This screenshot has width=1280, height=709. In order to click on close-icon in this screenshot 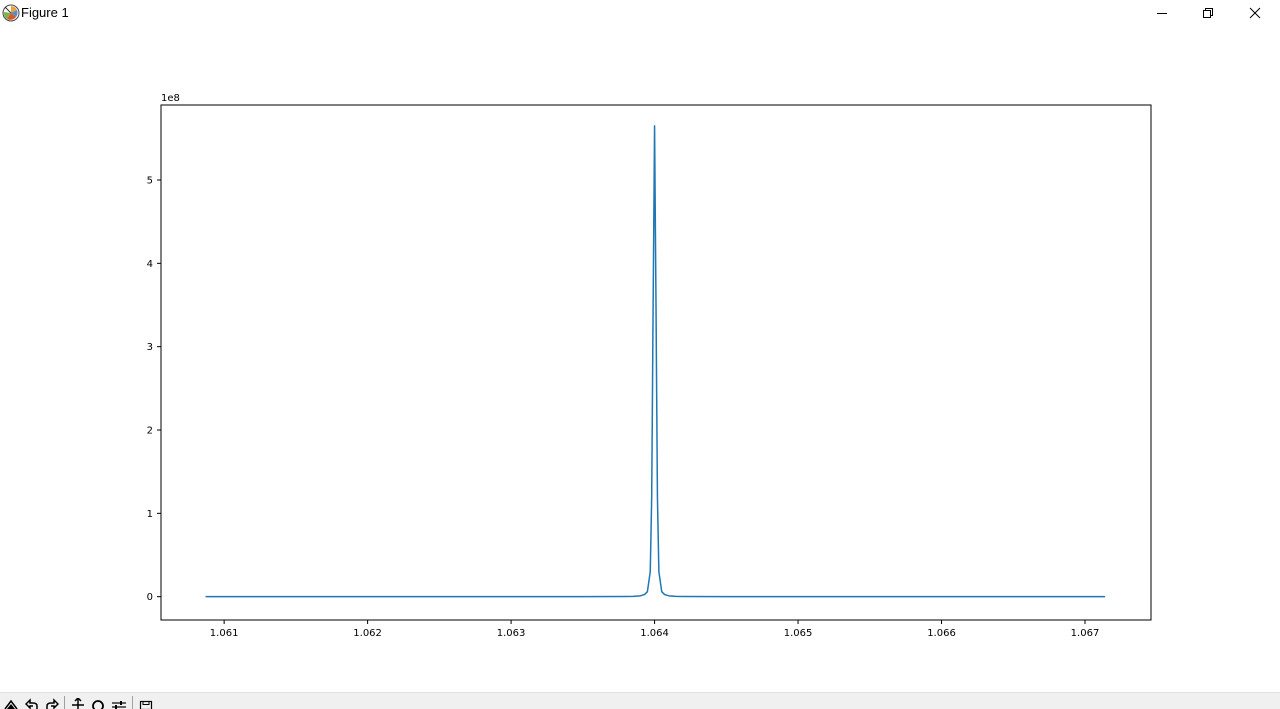, I will do `click(1255, 13)`.